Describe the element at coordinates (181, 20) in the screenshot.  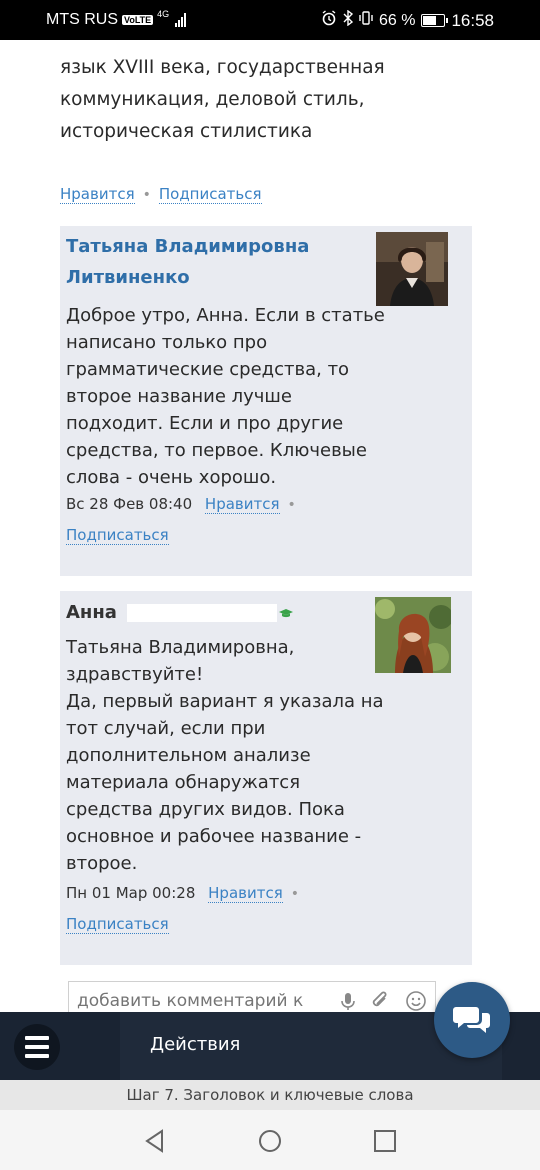
I see `signal-icon` at that location.